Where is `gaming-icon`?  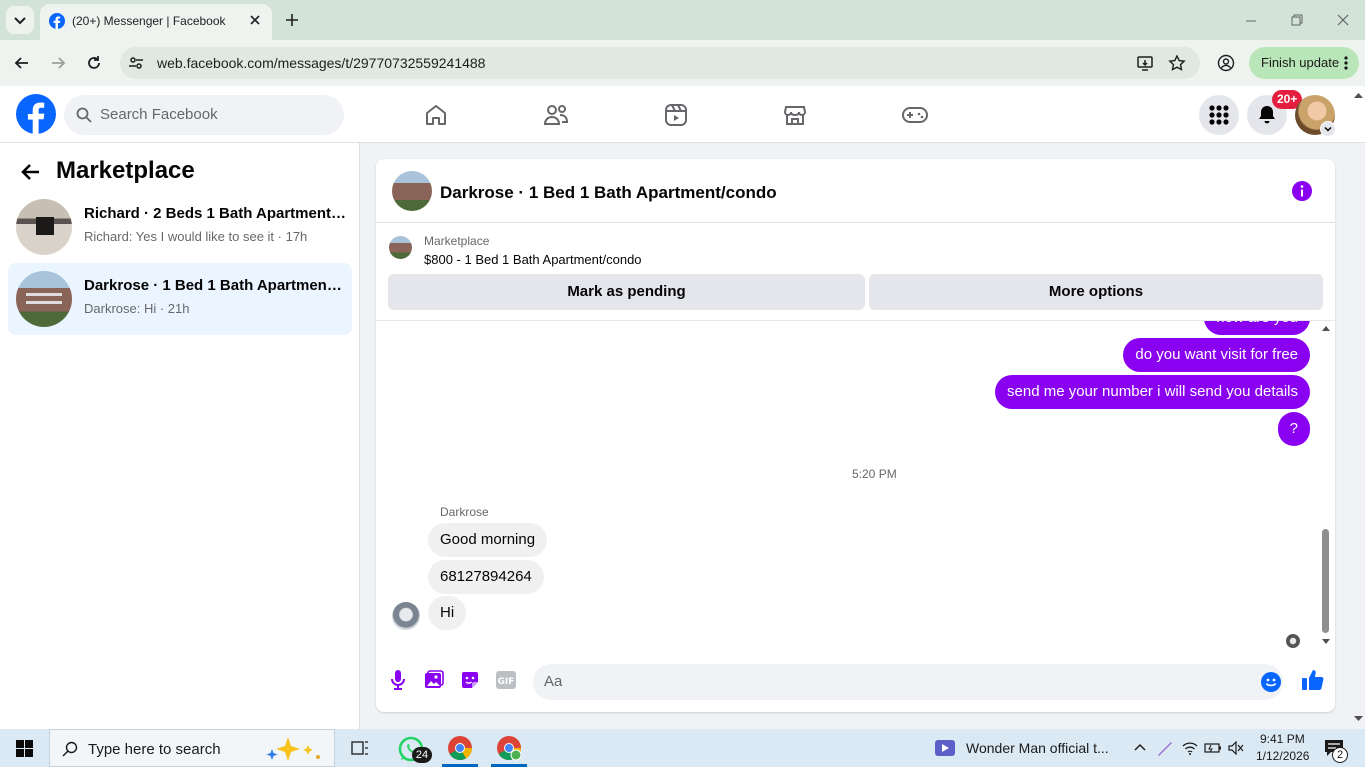 gaming-icon is located at coordinates (915, 115).